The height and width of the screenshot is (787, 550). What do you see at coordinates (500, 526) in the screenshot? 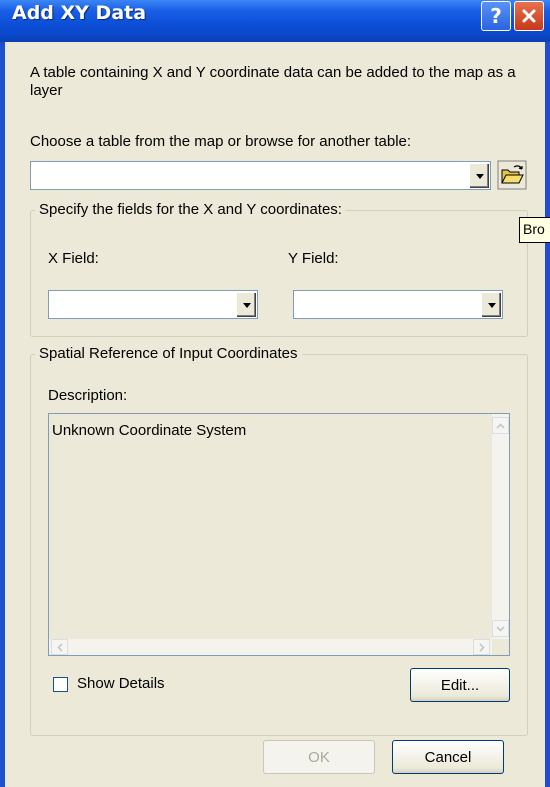
I see `vertical-scrollbar` at bounding box center [500, 526].